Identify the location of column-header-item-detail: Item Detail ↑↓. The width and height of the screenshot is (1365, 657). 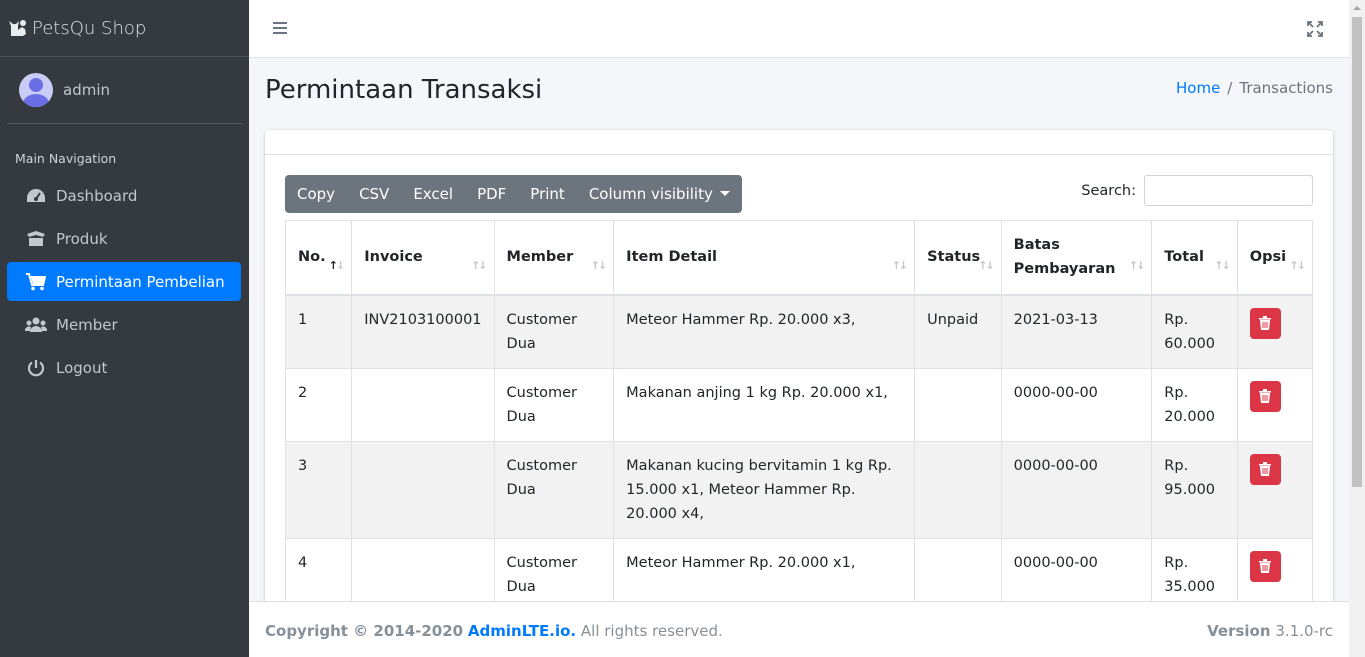
(764, 258).